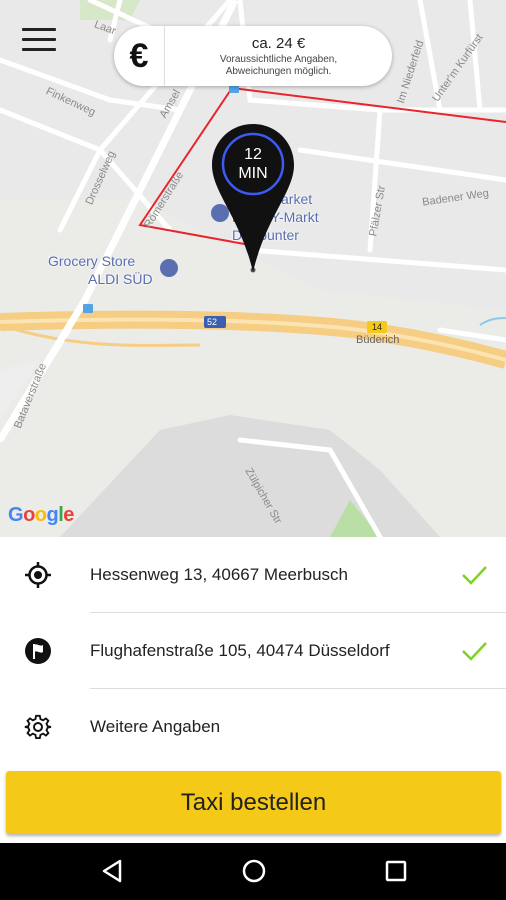 Image resolution: width=506 pixels, height=900 pixels. I want to click on gear-icon, so click(38, 727).